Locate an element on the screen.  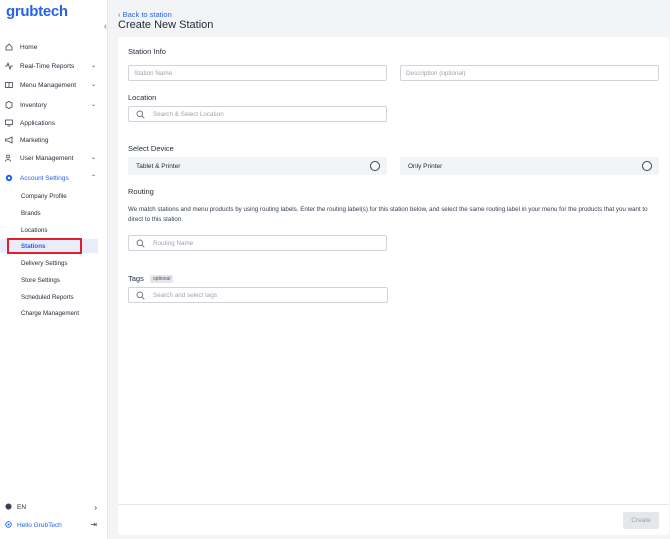
language-label: EN is located at coordinates (22, 507).